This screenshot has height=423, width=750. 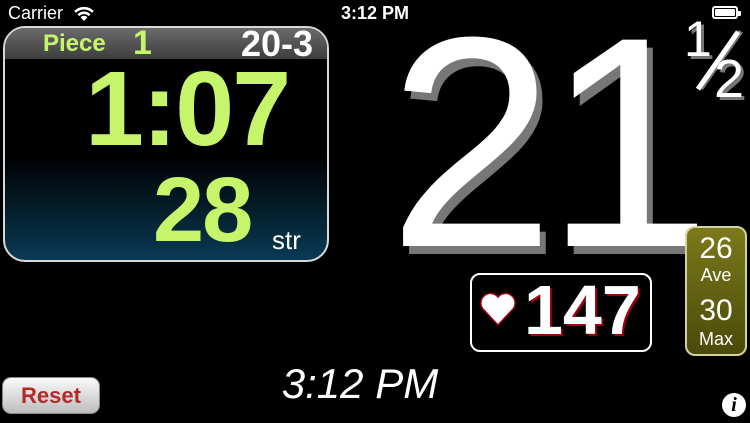 I want to click on fraction-numerator: 1, so click(x=698, y=39).